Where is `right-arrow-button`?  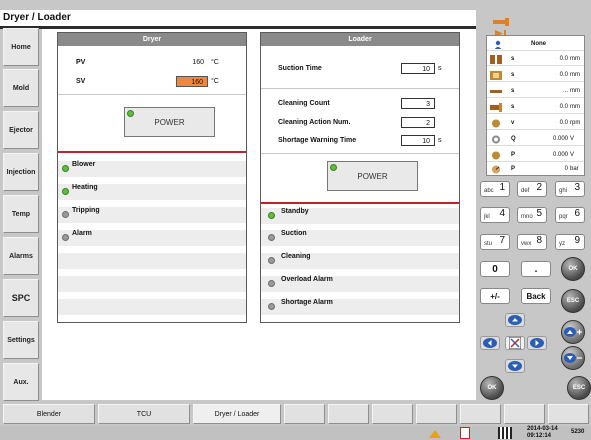 right-arrow-button is located at coordinates (537, 343).